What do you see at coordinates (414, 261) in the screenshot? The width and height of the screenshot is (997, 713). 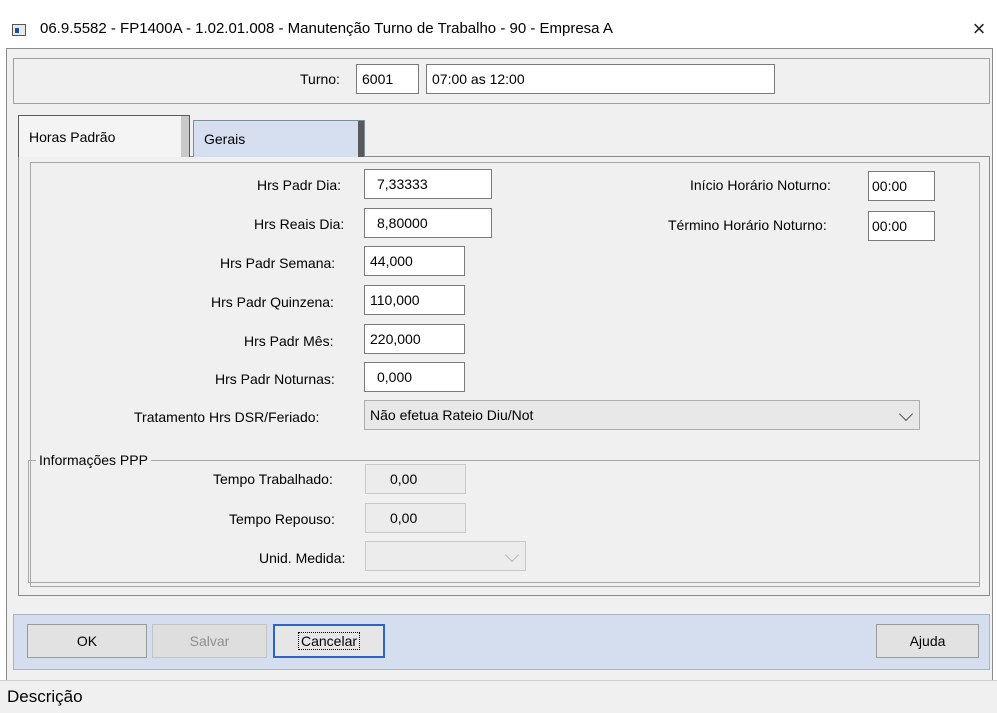 I see `hrs-padr-semana-input: 44,000` at bounding box center [414, 261].